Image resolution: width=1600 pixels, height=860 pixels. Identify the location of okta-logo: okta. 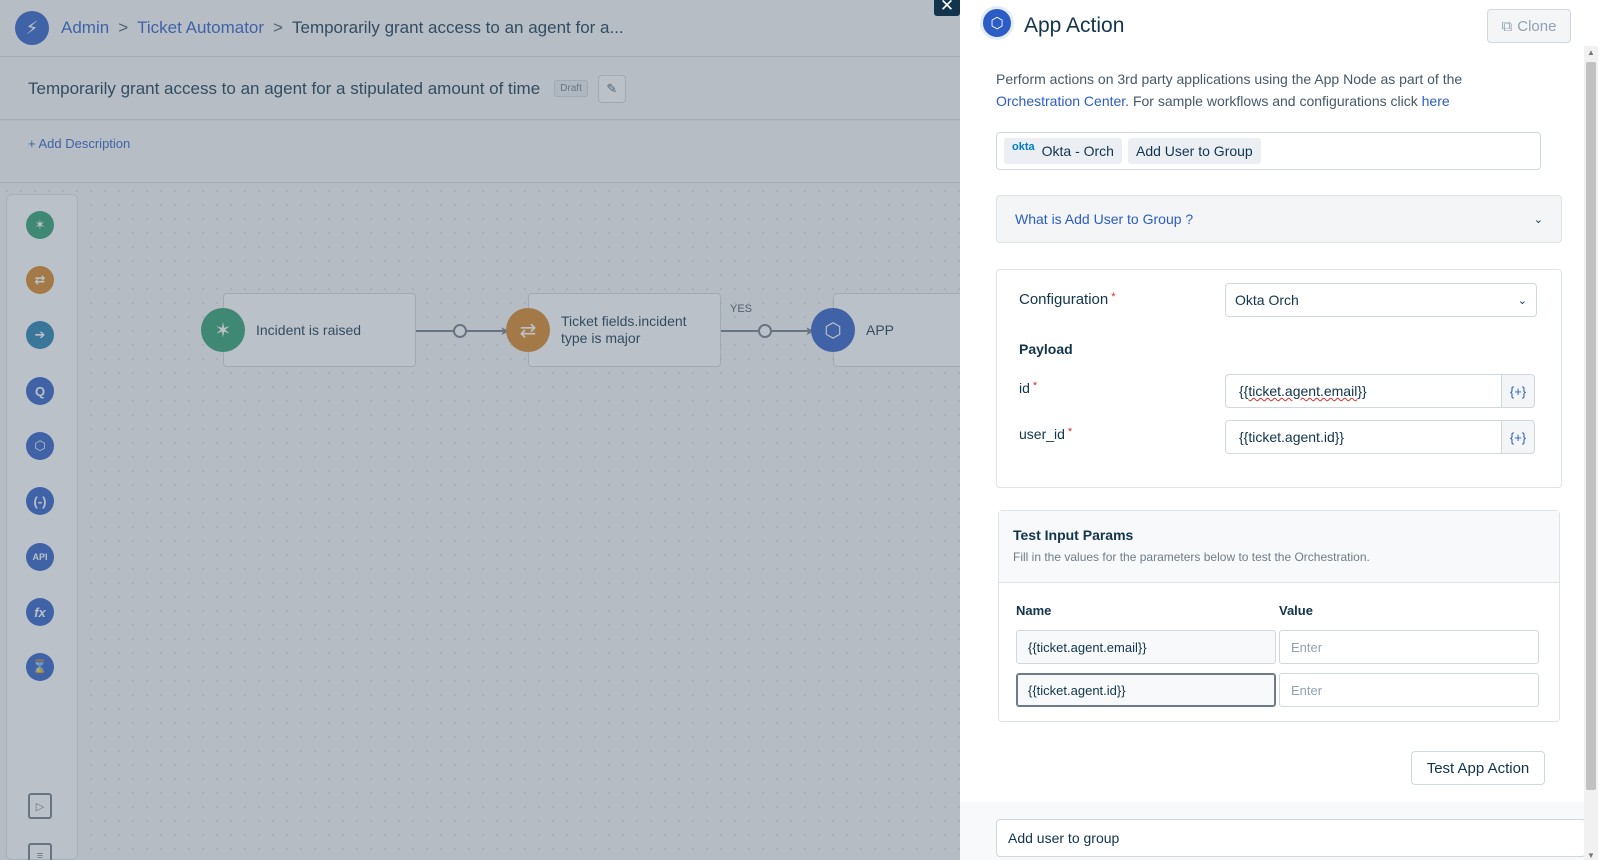
(1023, 147).